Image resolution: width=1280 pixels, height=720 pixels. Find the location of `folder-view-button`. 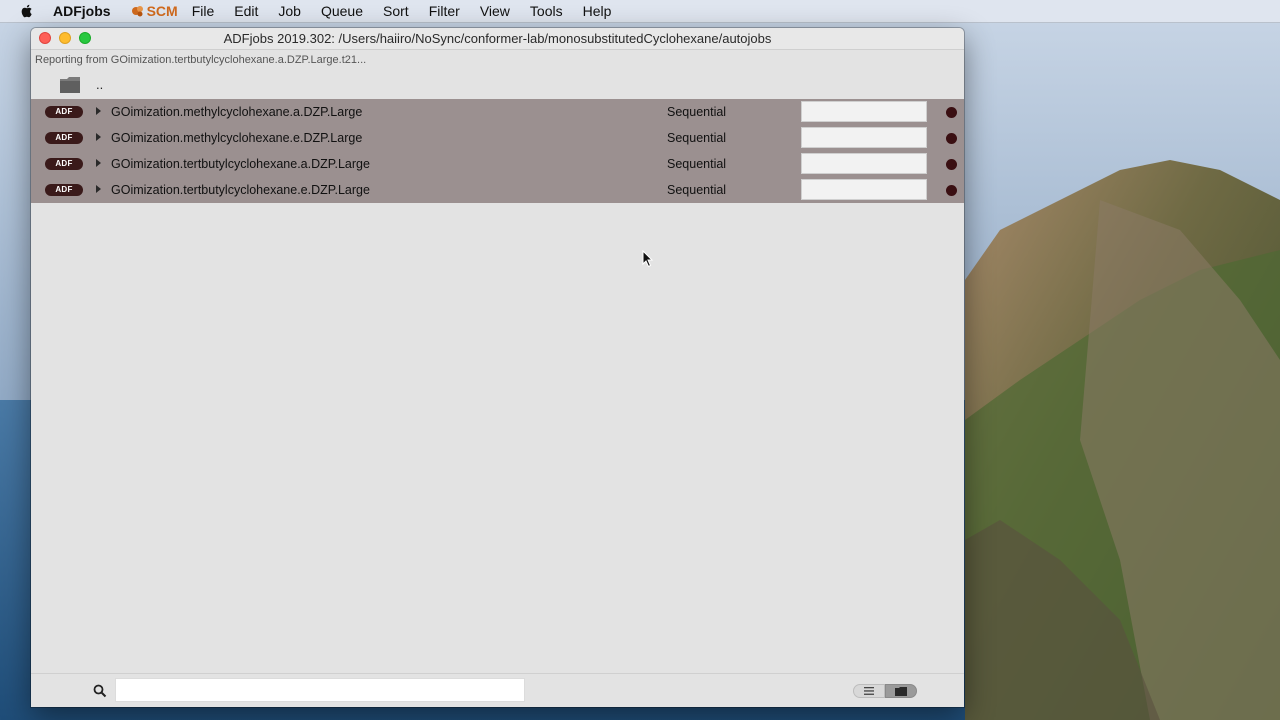

folder-view-button is located at coordinates (901, 691).